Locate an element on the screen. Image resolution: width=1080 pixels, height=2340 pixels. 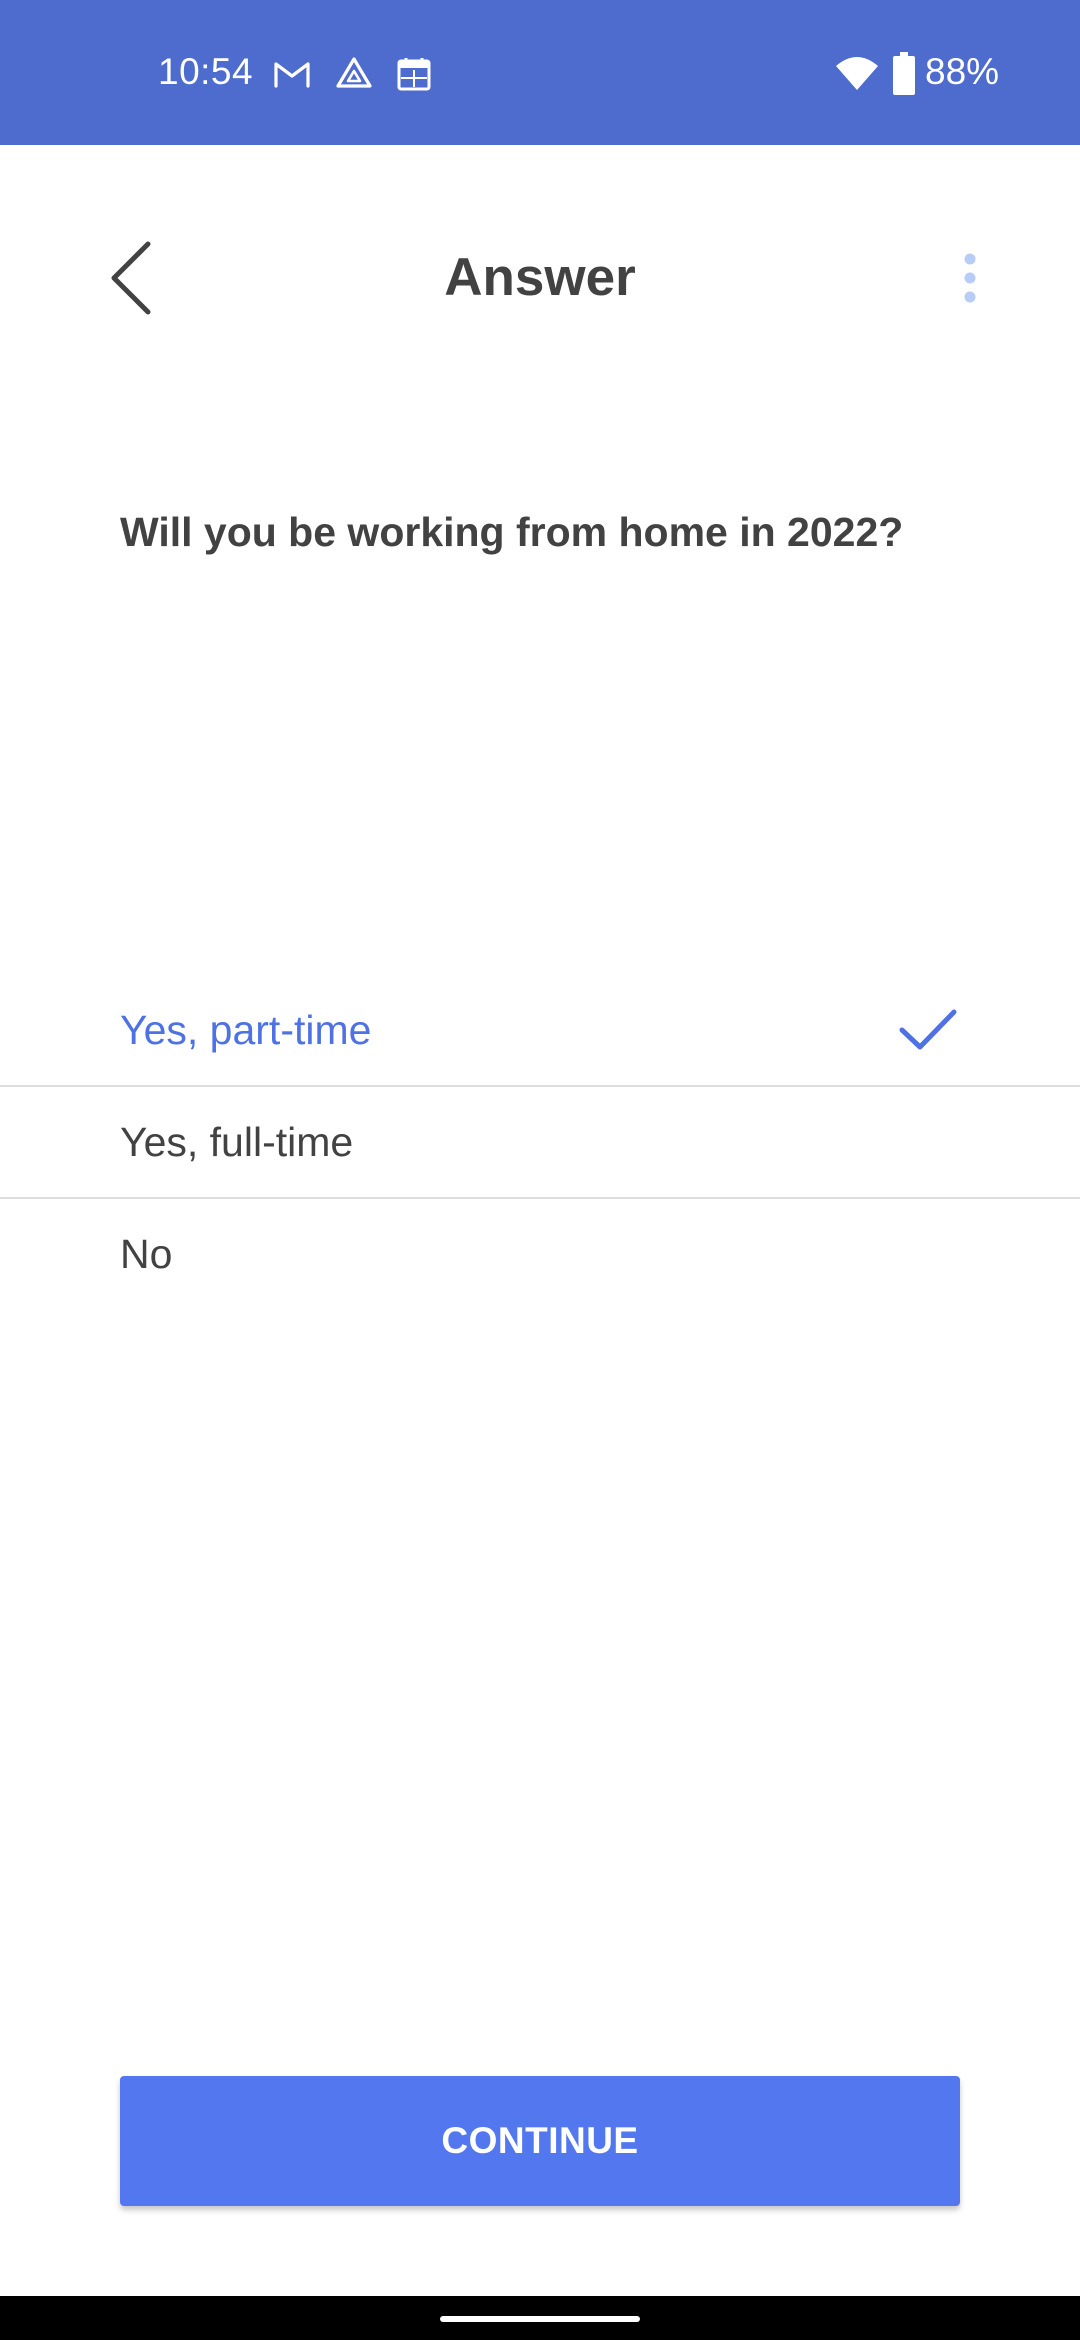
system-nav-bar is located at coordinates (540, 2318).